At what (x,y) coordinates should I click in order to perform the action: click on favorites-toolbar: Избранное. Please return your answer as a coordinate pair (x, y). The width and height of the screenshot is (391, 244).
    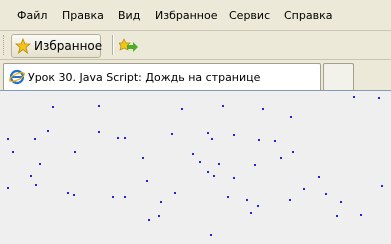
    Looking at the image, I should click on (195, 45).